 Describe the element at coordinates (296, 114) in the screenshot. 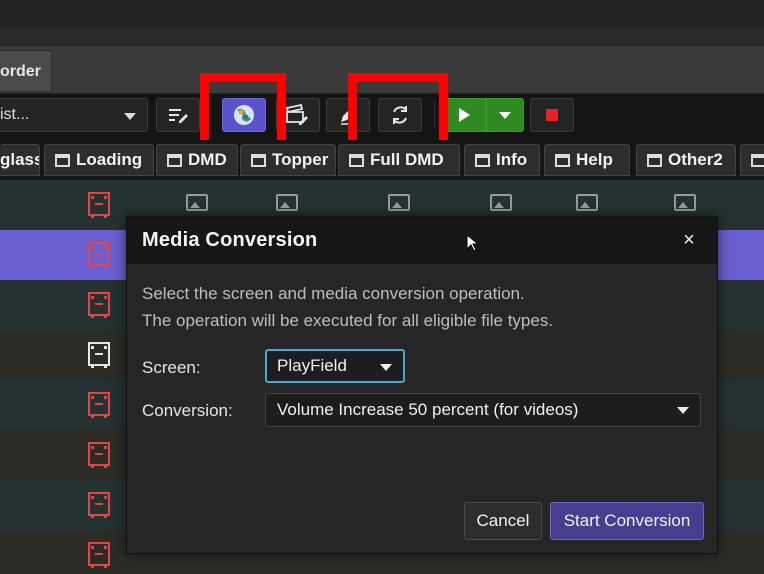

I see `clapper-edit-icon` at that location.